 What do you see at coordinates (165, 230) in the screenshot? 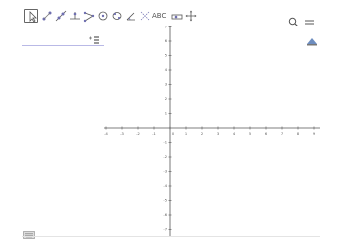
I see `y-axis-tick-label: -7` at bounding box center [165, 230].